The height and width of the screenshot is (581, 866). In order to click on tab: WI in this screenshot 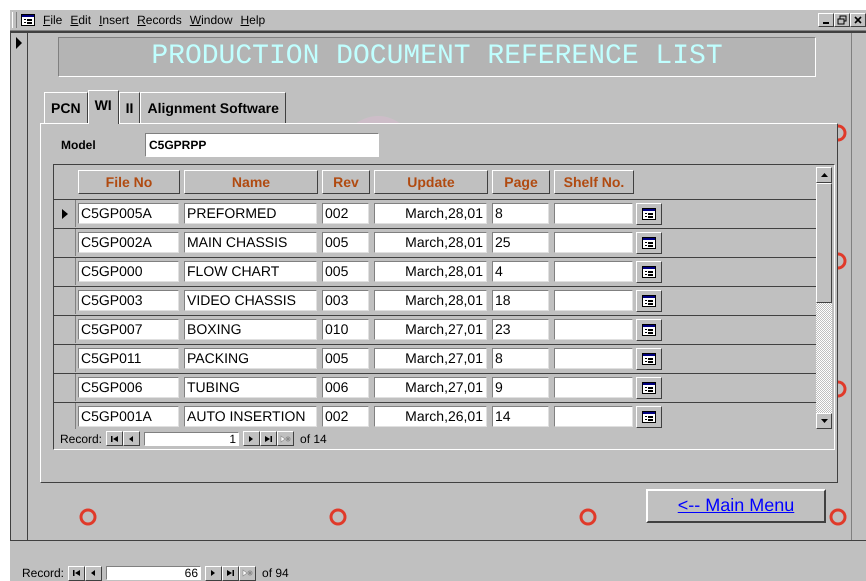, I will do `click(103, 107)`.